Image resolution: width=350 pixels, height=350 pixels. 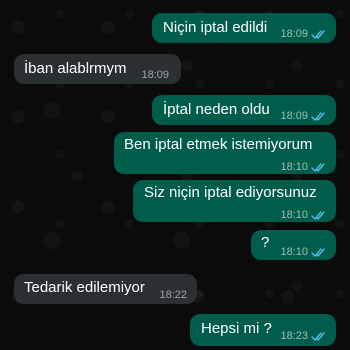 I want to click on message-bubble-outgoing: Hepsi mi ? 18:23, so click(x=263, y=330).